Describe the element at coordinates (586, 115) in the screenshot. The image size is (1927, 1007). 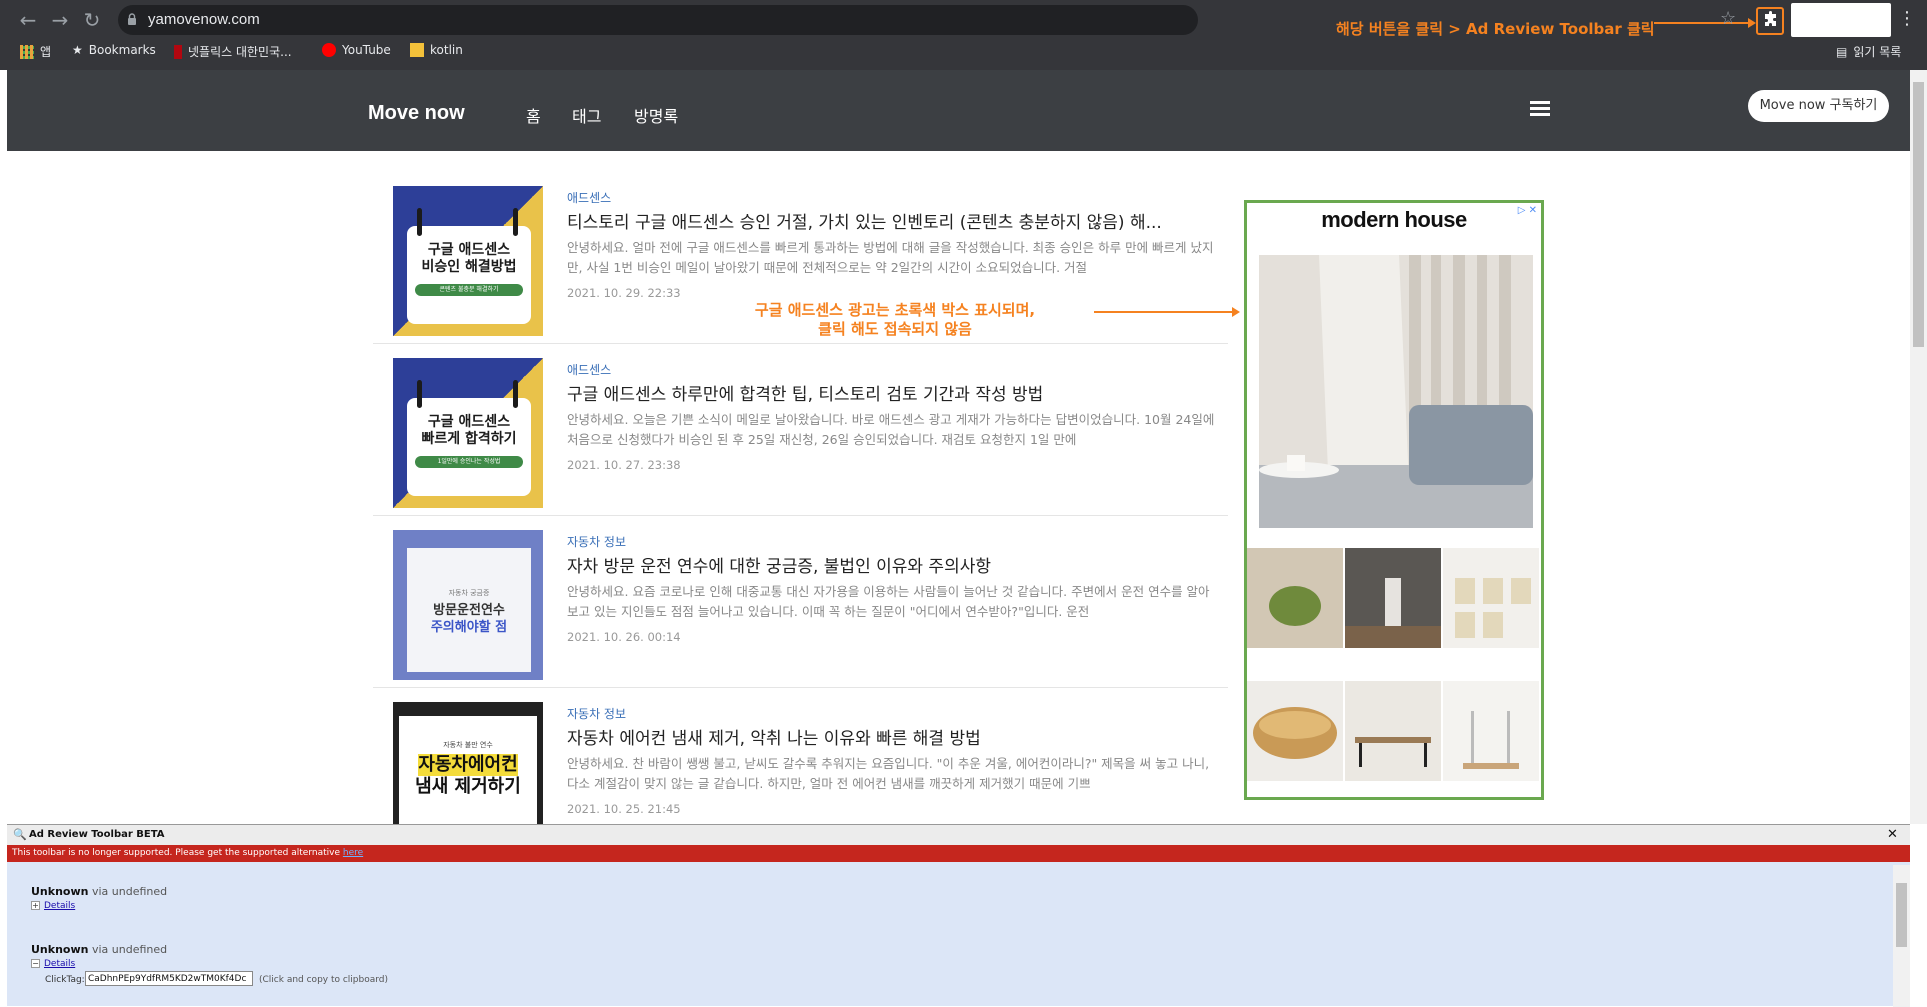
I see `nav-tag: 태그` at that location.